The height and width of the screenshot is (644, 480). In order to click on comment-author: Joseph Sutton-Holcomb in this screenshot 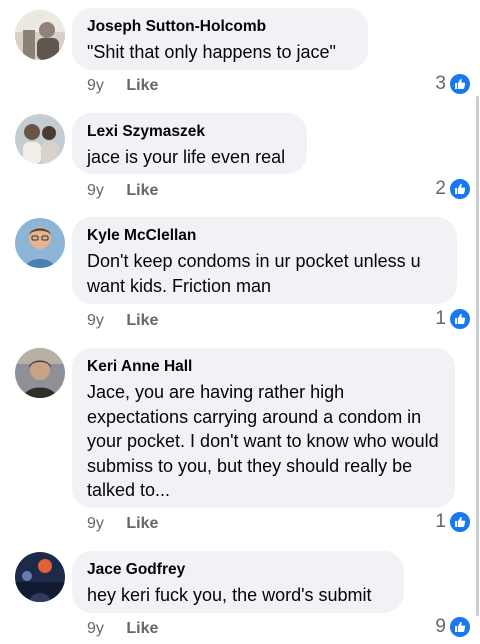, I will do `click(220, 27)`.